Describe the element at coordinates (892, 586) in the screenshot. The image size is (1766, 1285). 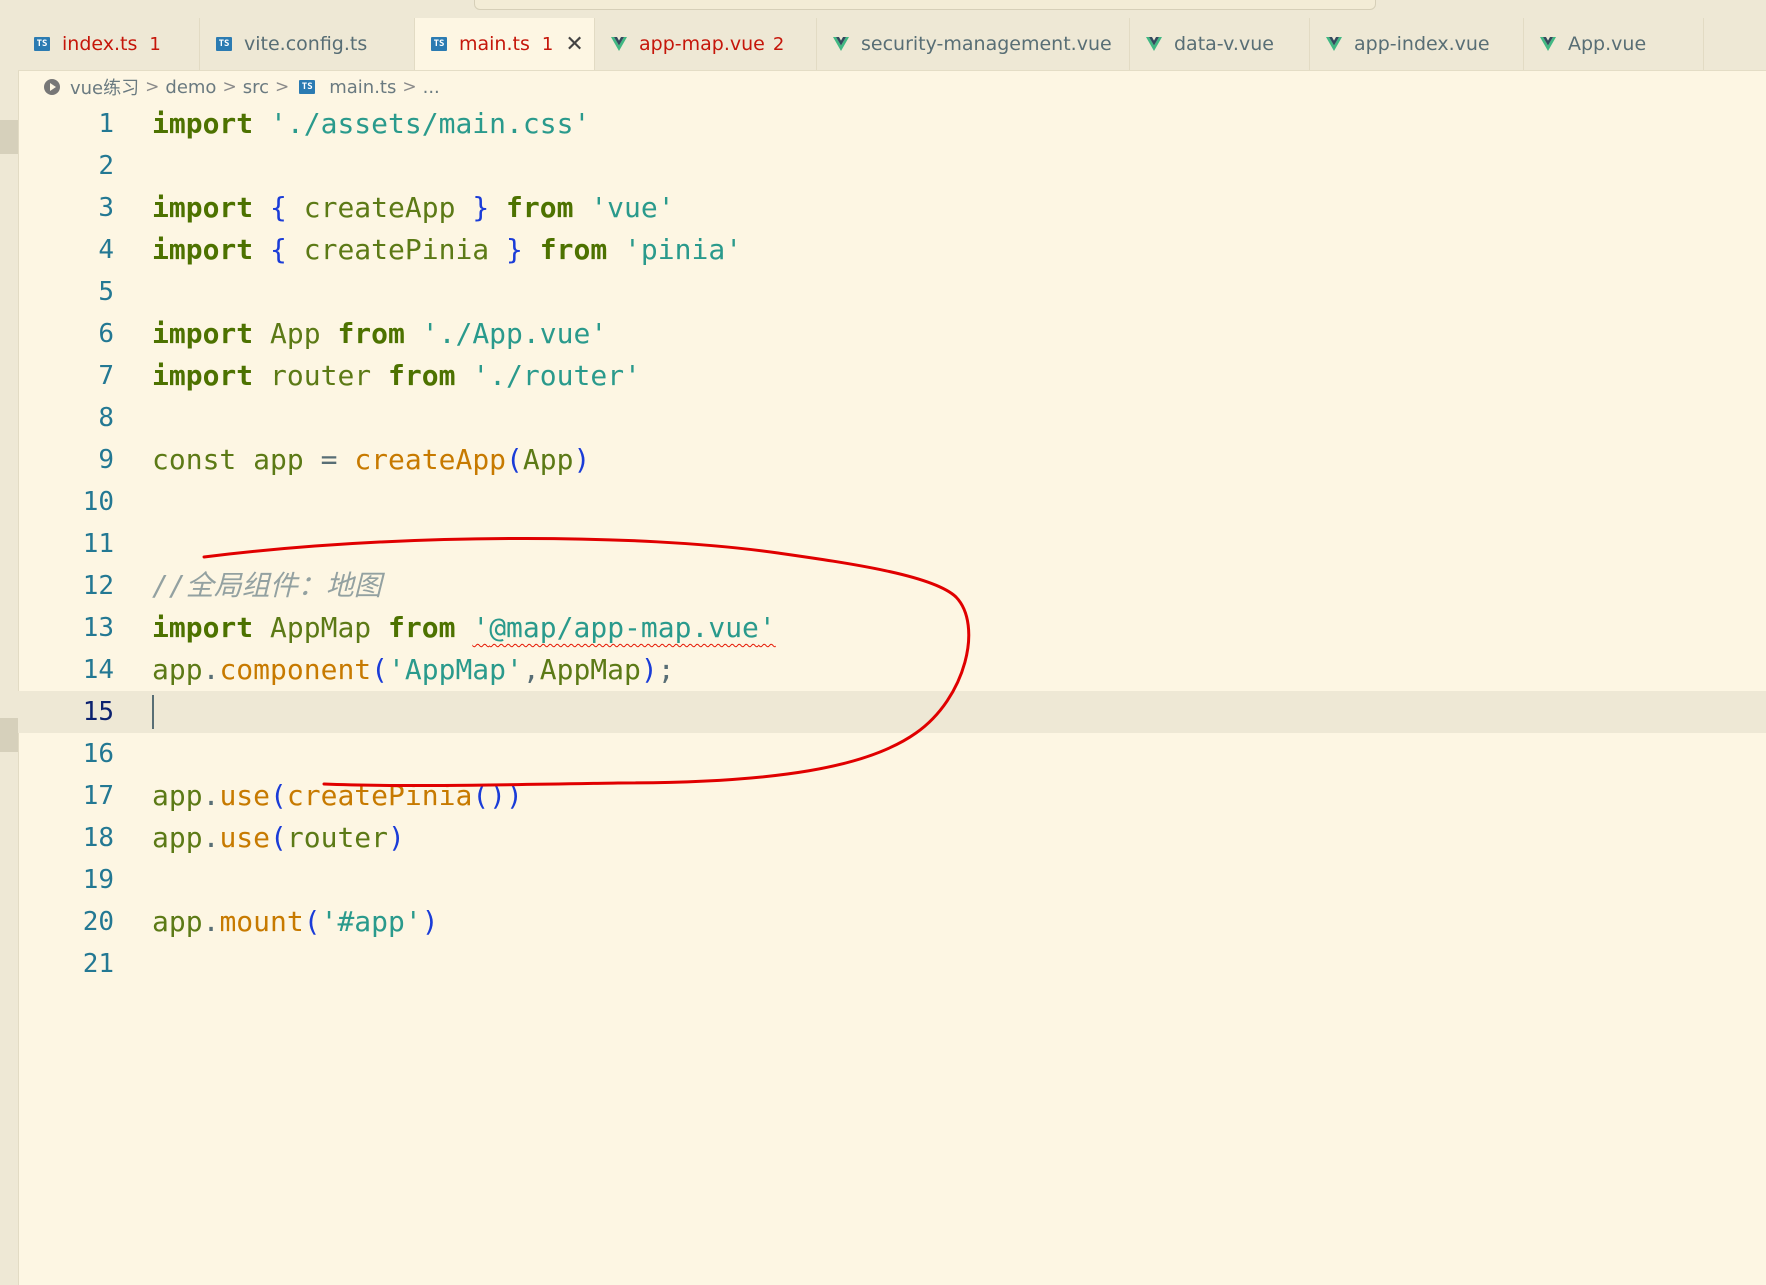
I see `code-line: 12 //全局组件：地图` at that location.